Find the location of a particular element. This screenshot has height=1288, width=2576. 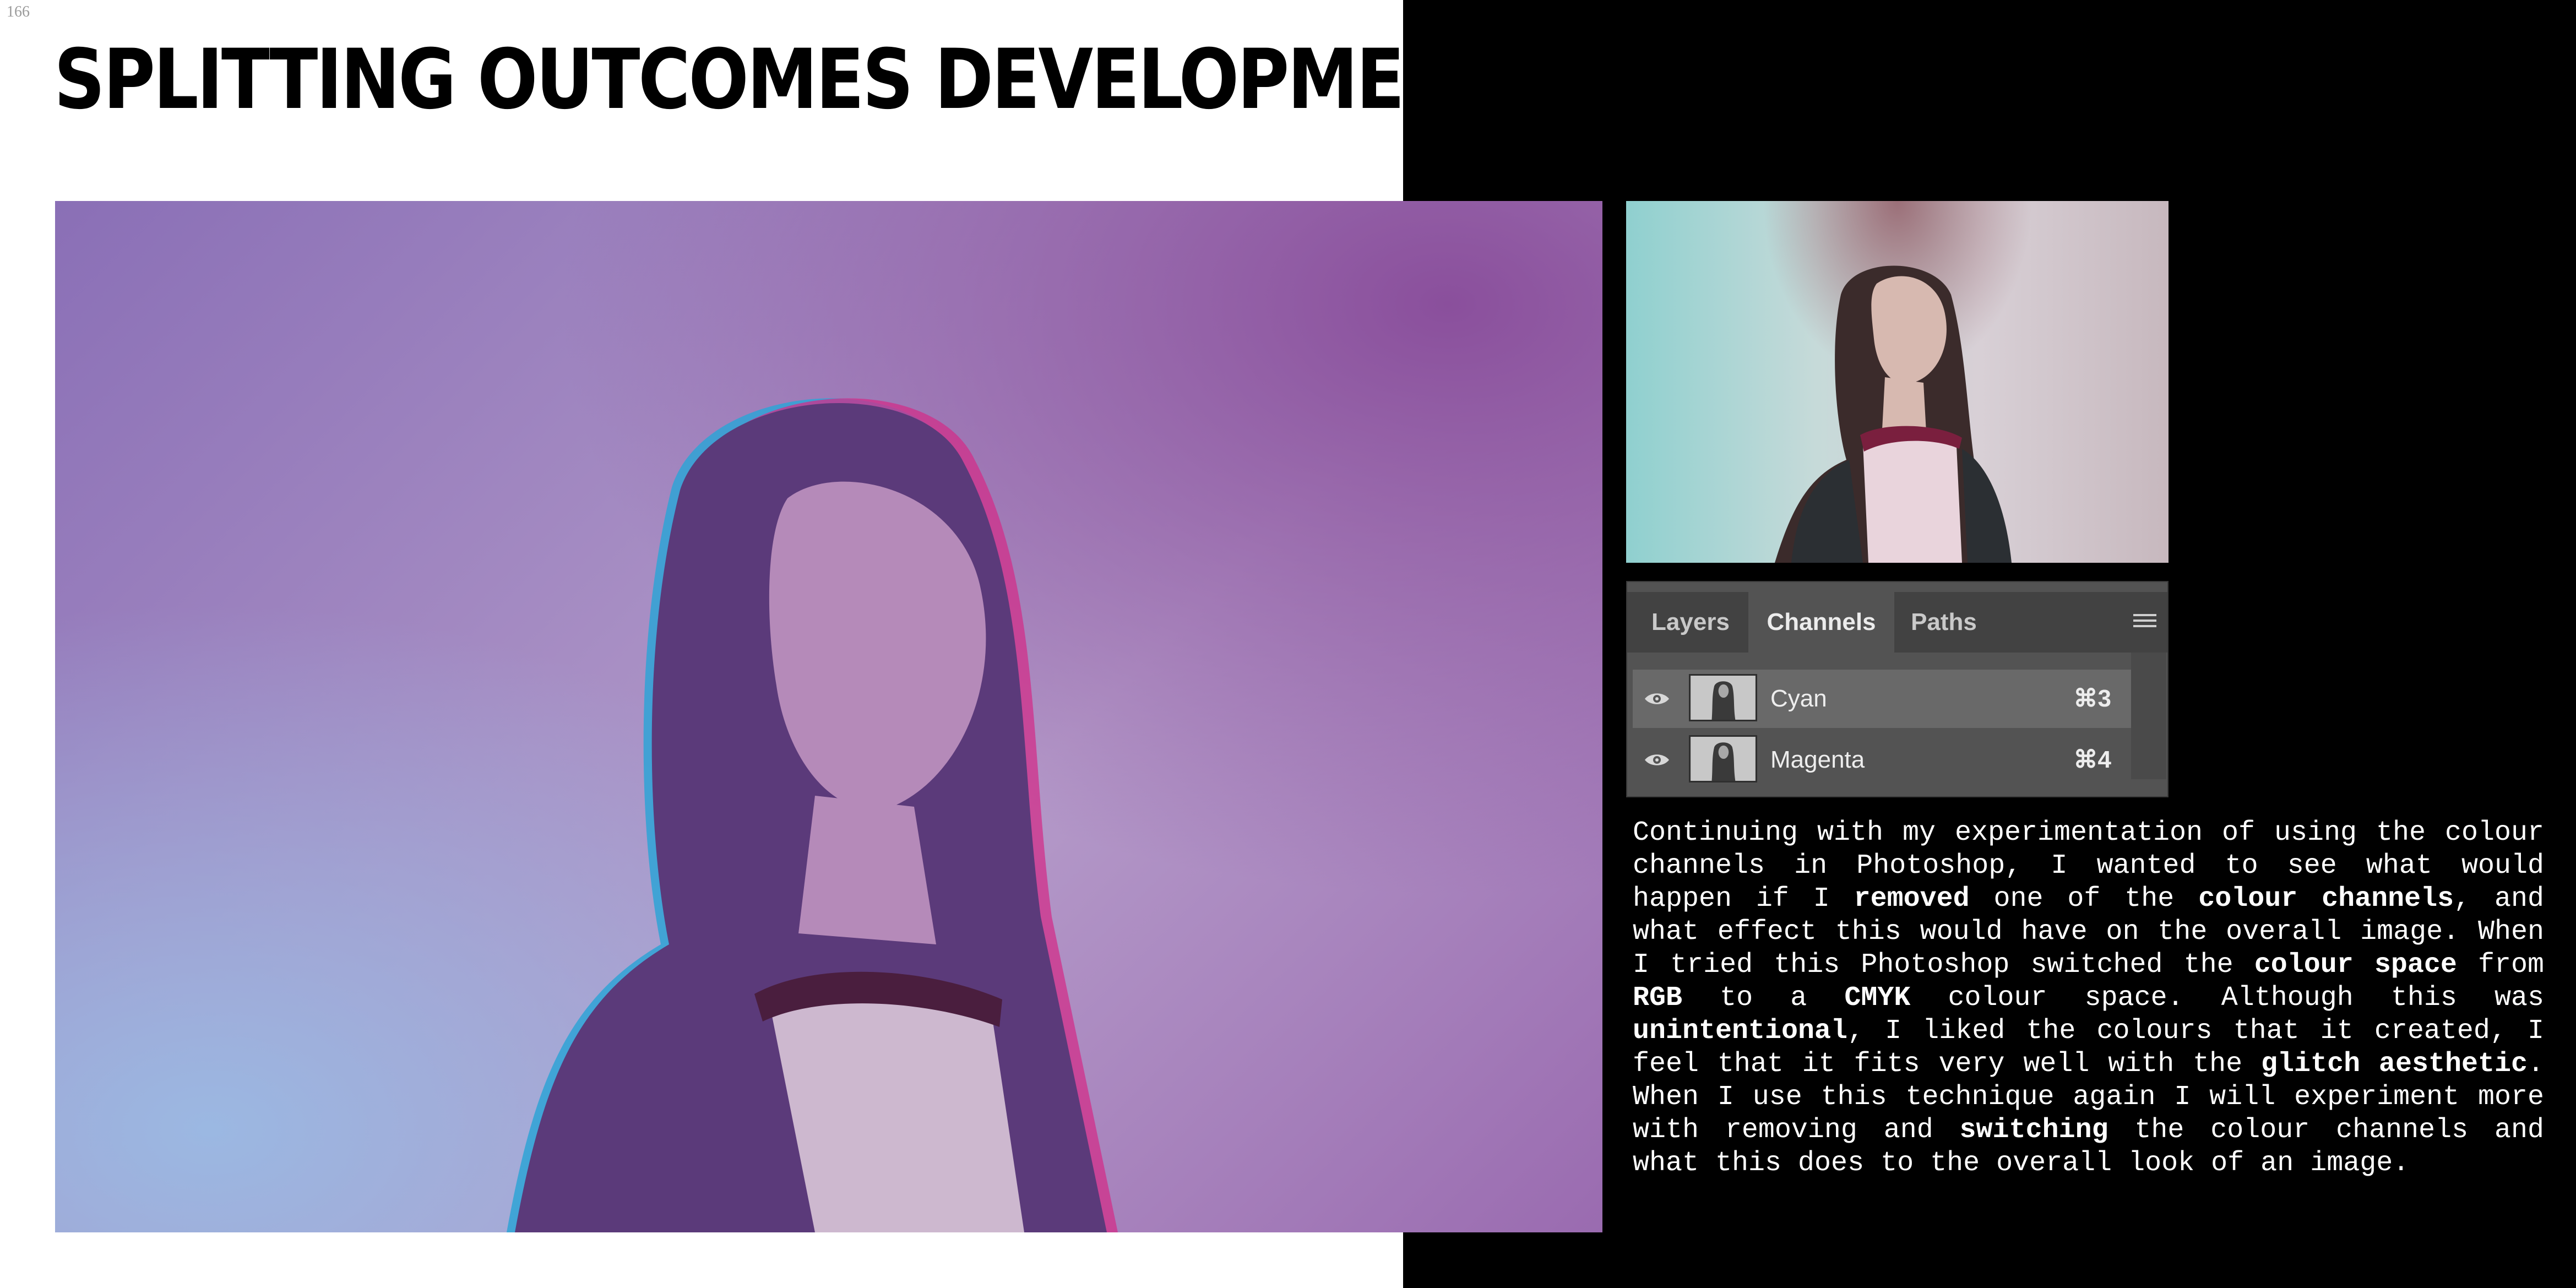

page-title: SPLITTING OUTCOMES DEVELOPMENT is located at coordinates (781, 80).